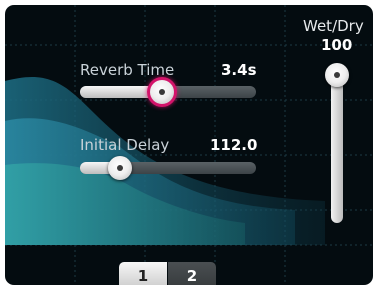 The image size is (379, 289). I want to click on initial-delay-knob, so click(120, 168).